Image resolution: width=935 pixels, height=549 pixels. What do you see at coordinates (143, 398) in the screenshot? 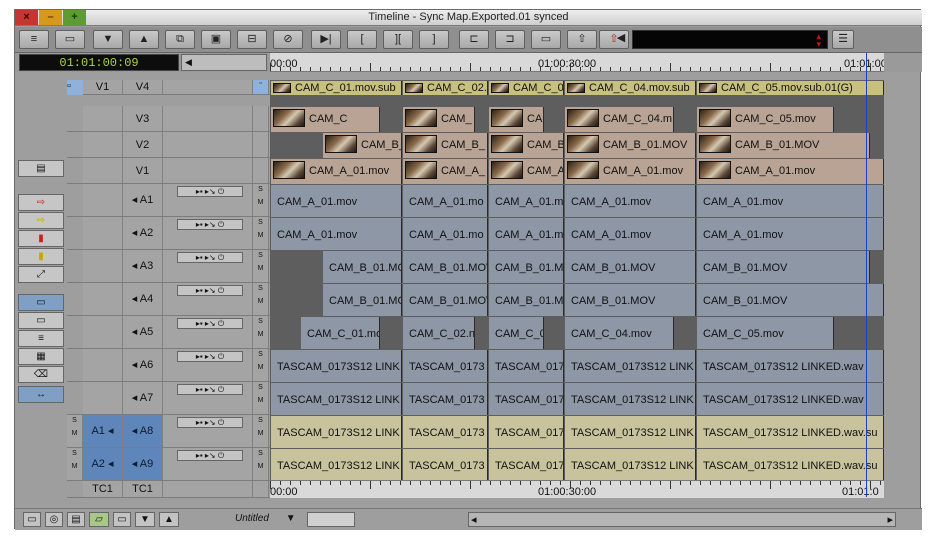
I see `record-track-button: ◂ A7` at bounding box center [143, 398].